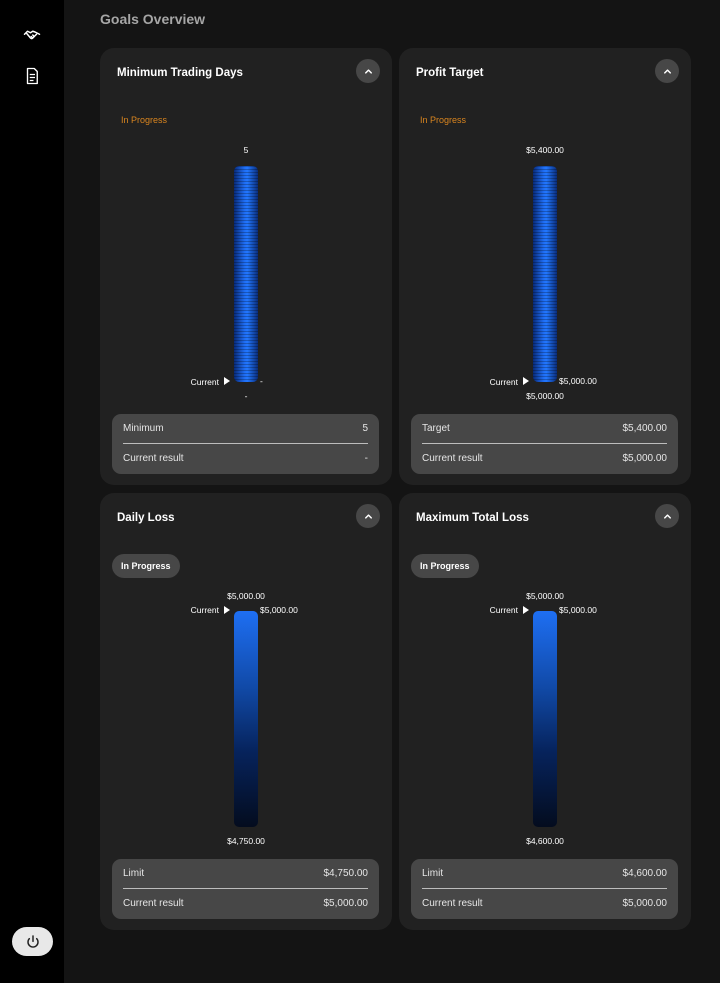 The height and width of the screenshot is (983, 720). I want to click on summary-value: -, so click(366, 458).